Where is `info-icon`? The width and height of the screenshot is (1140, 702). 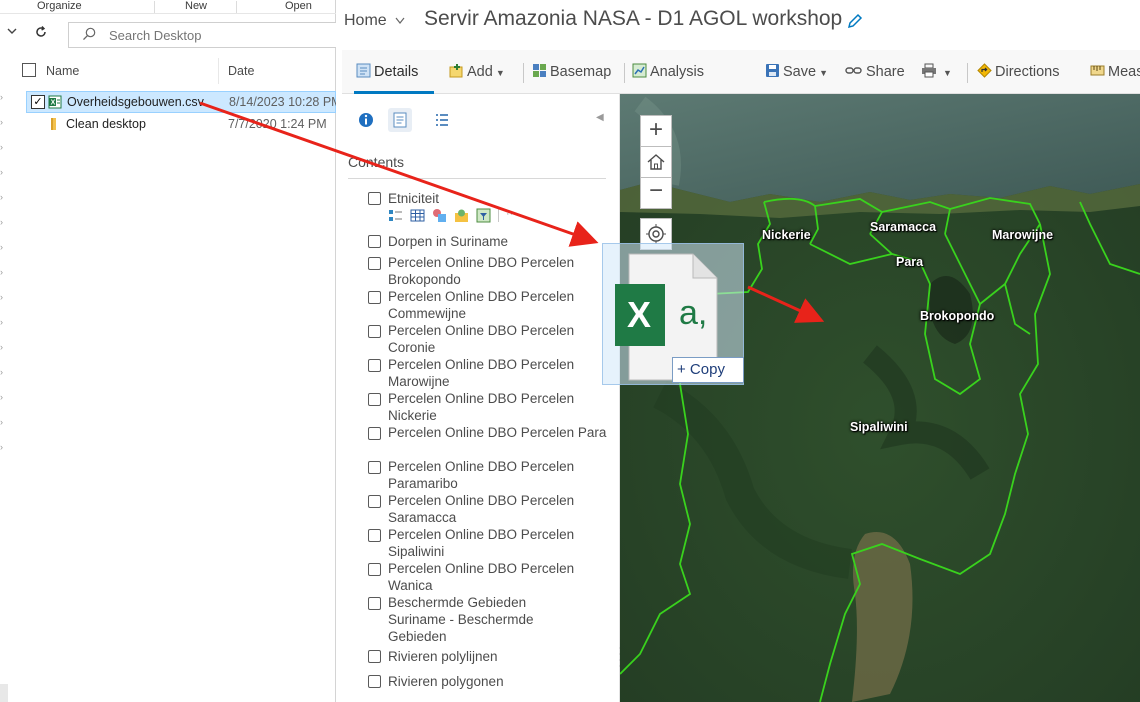 info-icon is located at coordinates (366, 120).